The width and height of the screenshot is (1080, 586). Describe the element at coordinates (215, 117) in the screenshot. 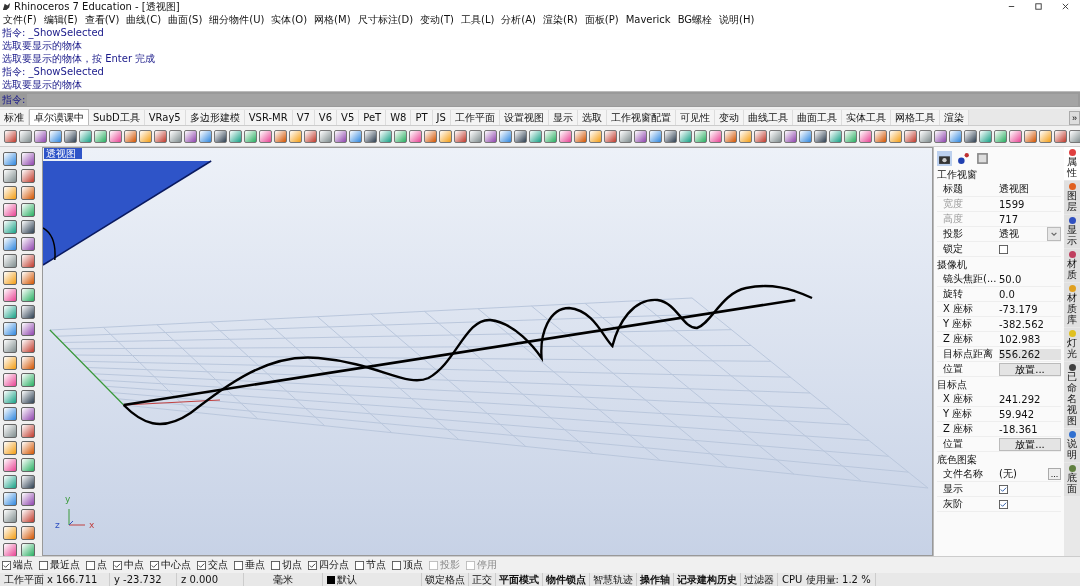

I see `toolbar-tab: 多边形建模` at that location.